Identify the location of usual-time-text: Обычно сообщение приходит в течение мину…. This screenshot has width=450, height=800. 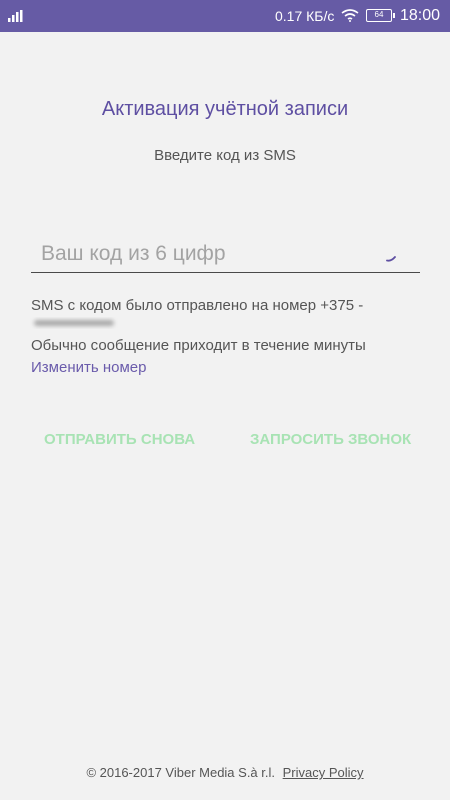
(198, 345).